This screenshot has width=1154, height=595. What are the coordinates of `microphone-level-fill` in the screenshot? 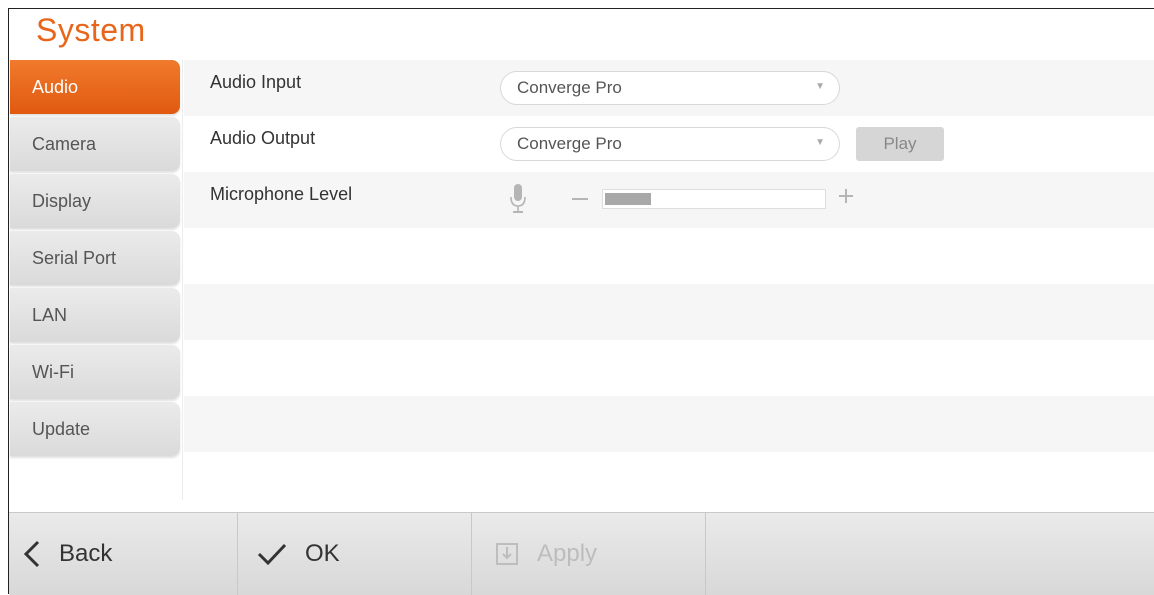 It's located at (628, 199).